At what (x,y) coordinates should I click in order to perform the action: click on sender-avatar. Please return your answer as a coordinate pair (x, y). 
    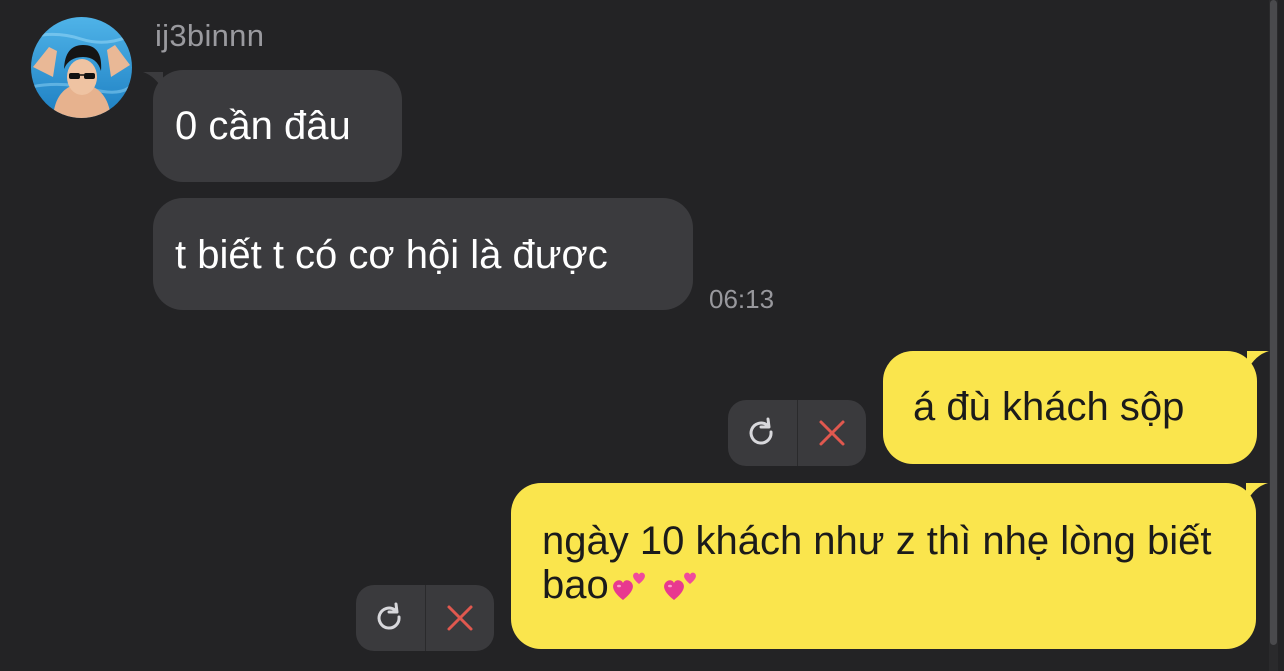
    Looking at the image, I should click on (81, 67).